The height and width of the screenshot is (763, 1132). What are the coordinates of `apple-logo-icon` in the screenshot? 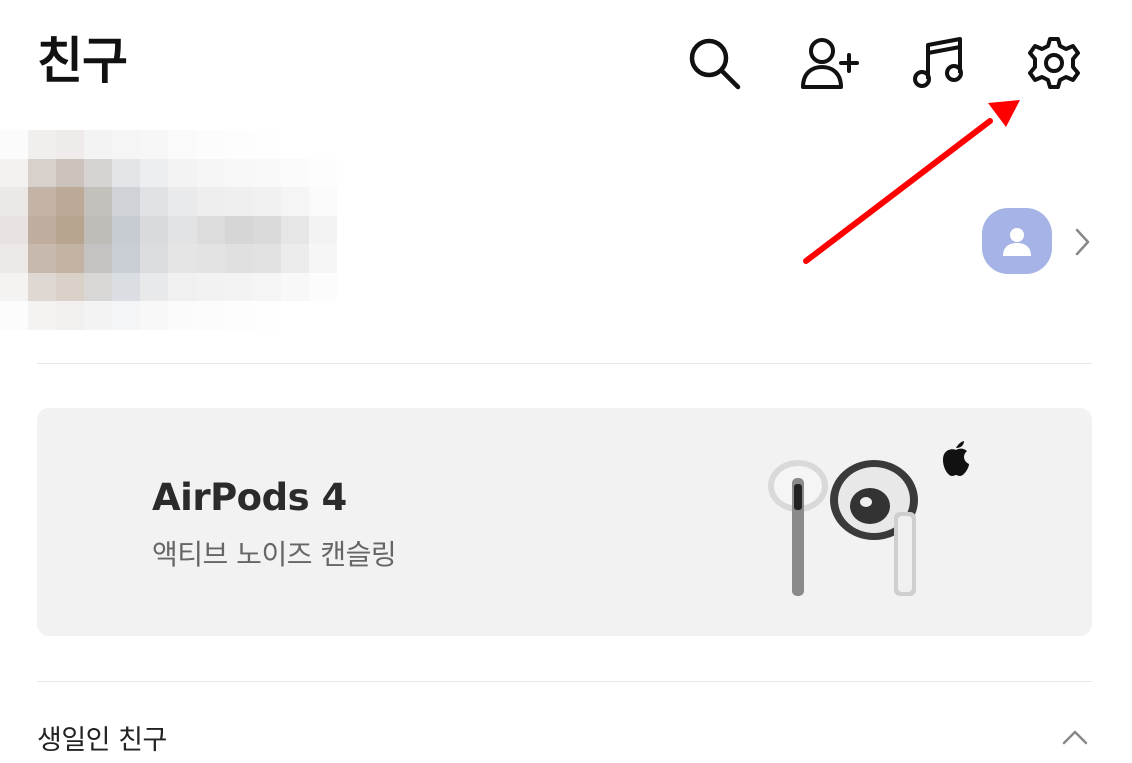 It's located at (956, 458).